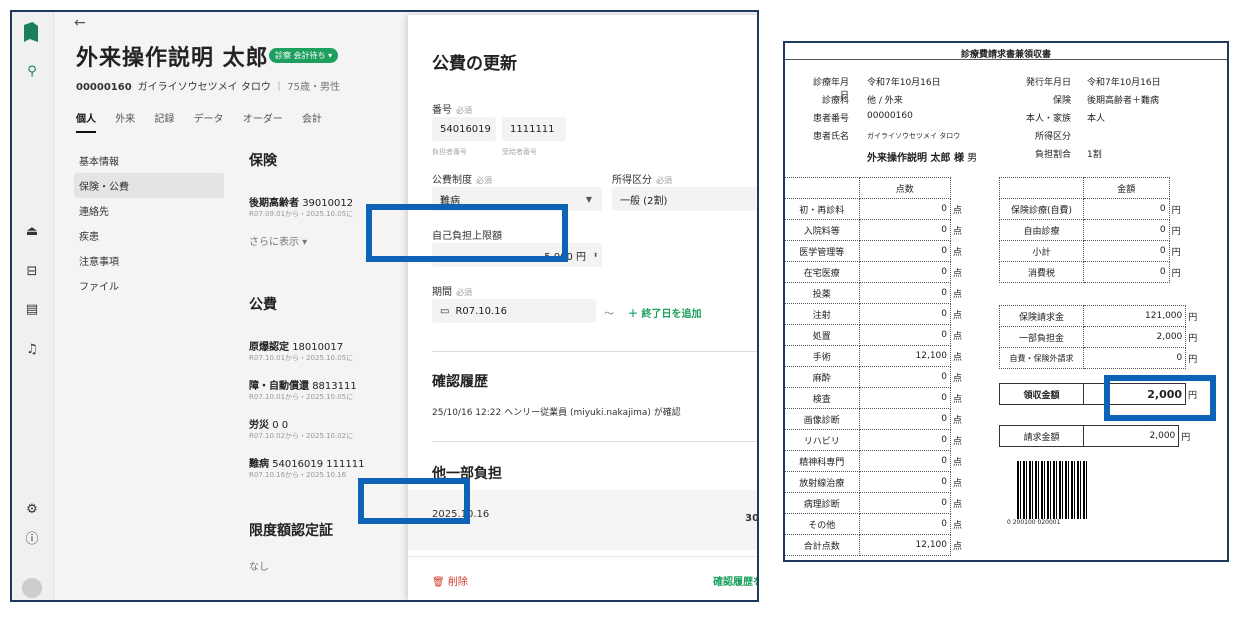  What do you see at coordinates (890, 116) in the screenshot?
I see `receipt-field-value: 00000160` at bounding box center [890, 116].